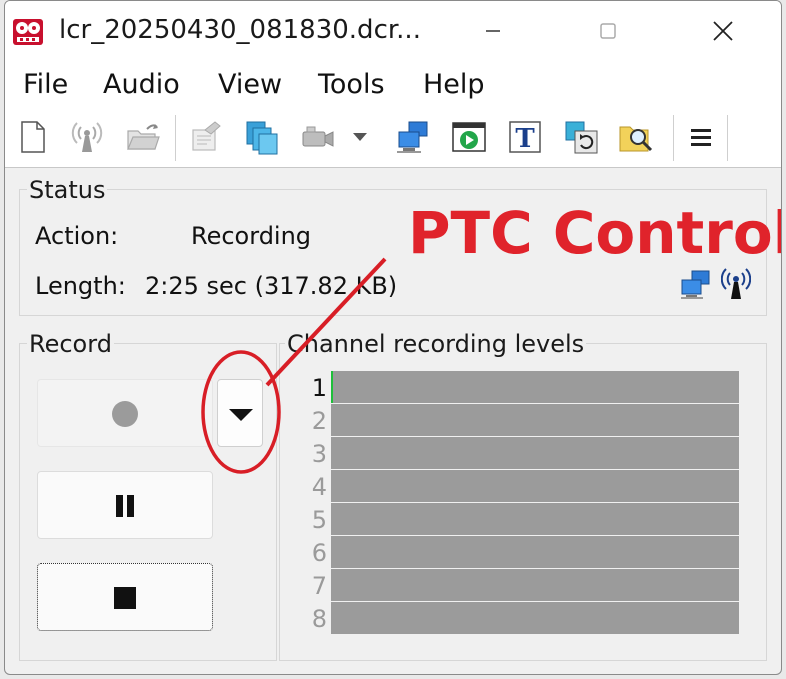 The height and width of the screenshot is (679, 786). Describe the element at coordinates (241, 412) in the screenshot. I see `annotation-circle` at that location.